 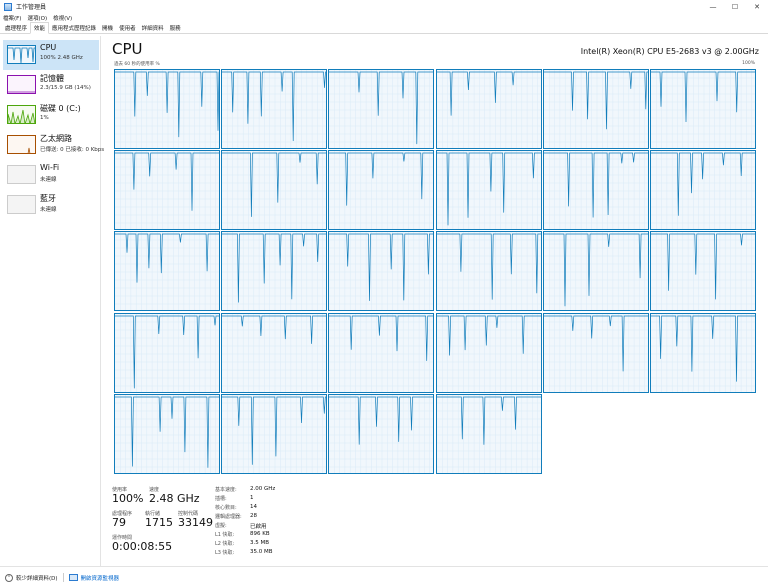 I want to click on close-button: ✕, so click(x=757, y=6).